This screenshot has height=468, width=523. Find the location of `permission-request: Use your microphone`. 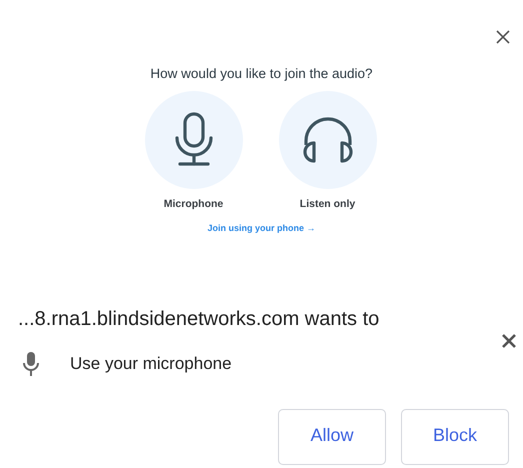

permission-request: Use your microphone is located at coordinates (151, 364).